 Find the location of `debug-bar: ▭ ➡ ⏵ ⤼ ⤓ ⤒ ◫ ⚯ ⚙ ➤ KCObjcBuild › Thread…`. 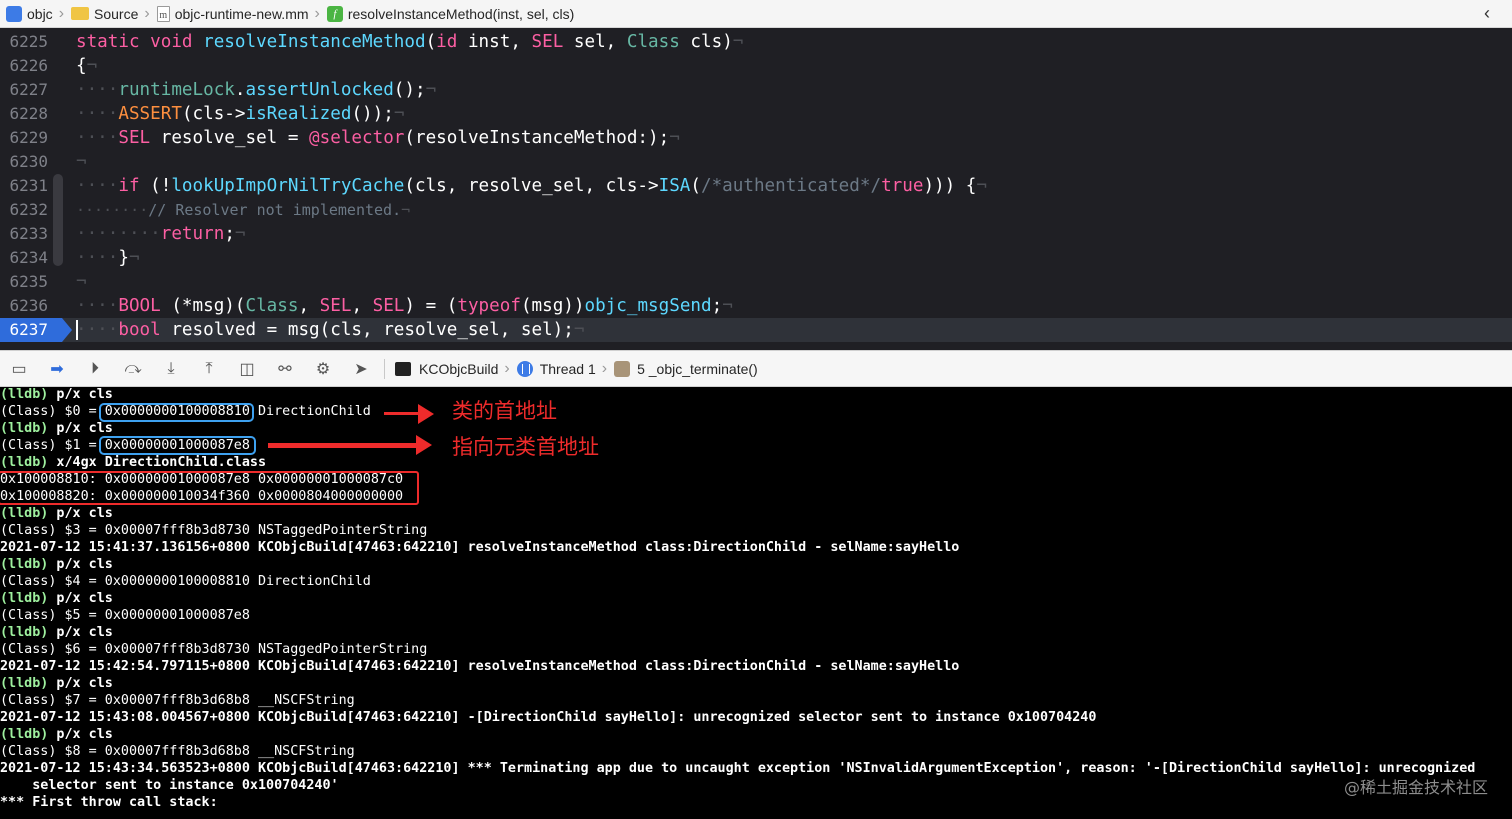

debug-bar: ▭ ➡ ⏵ ⤼ ⤓ ⤒ ◫ ⚯ ⚙ ➤ KCObjcBuild › Thread… is located at coordinates (756, 368).